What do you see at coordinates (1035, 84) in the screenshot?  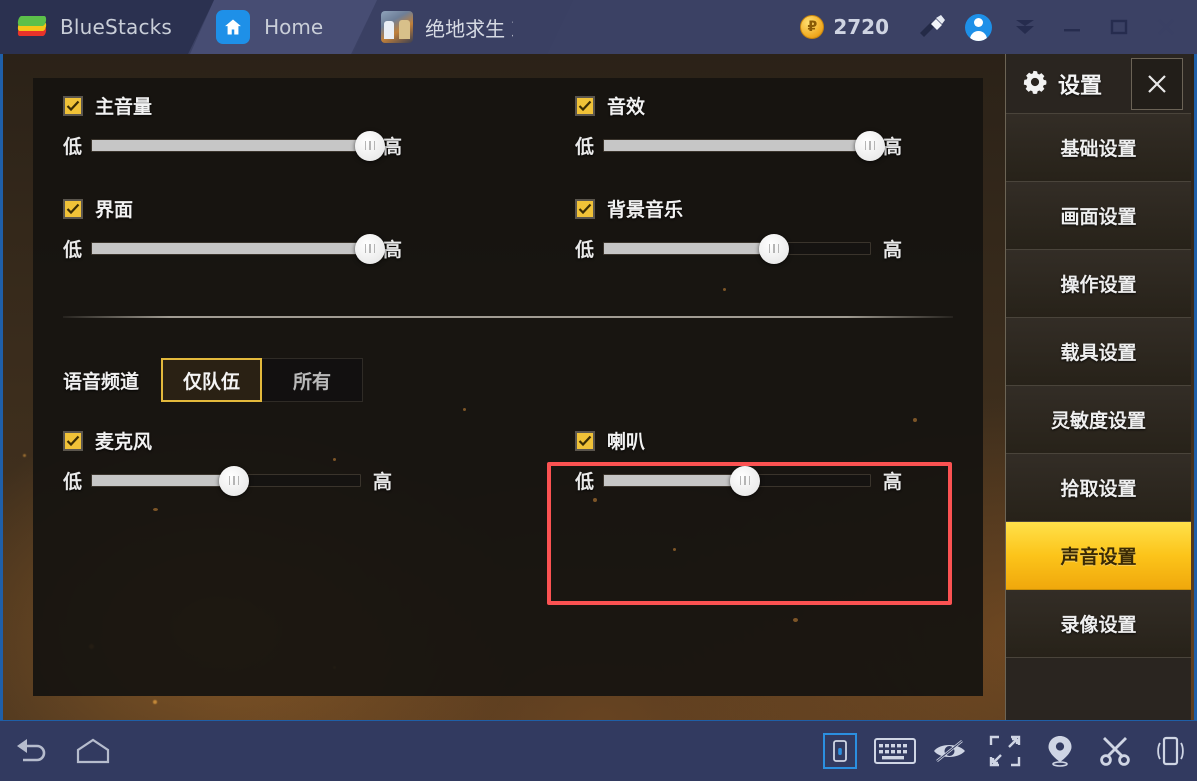 I see `gear-icon` at bounding box center [1035, 84].